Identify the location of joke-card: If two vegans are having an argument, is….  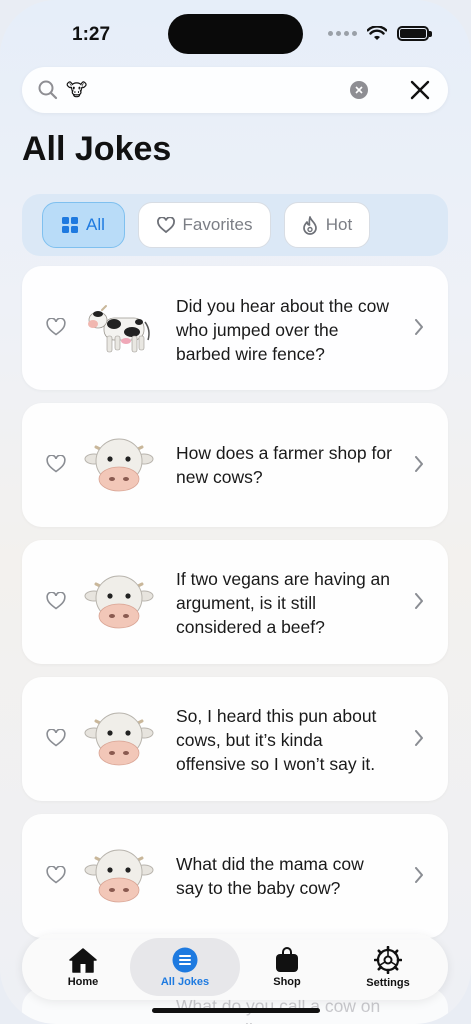
(235, 602).